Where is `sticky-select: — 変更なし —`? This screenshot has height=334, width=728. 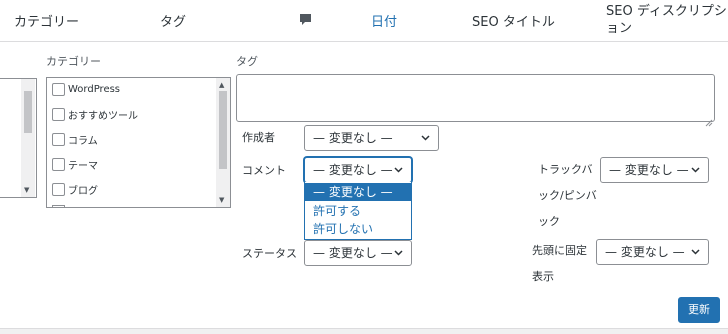
sticky-select: — 変更なし — is located at coordinates (652, 252).